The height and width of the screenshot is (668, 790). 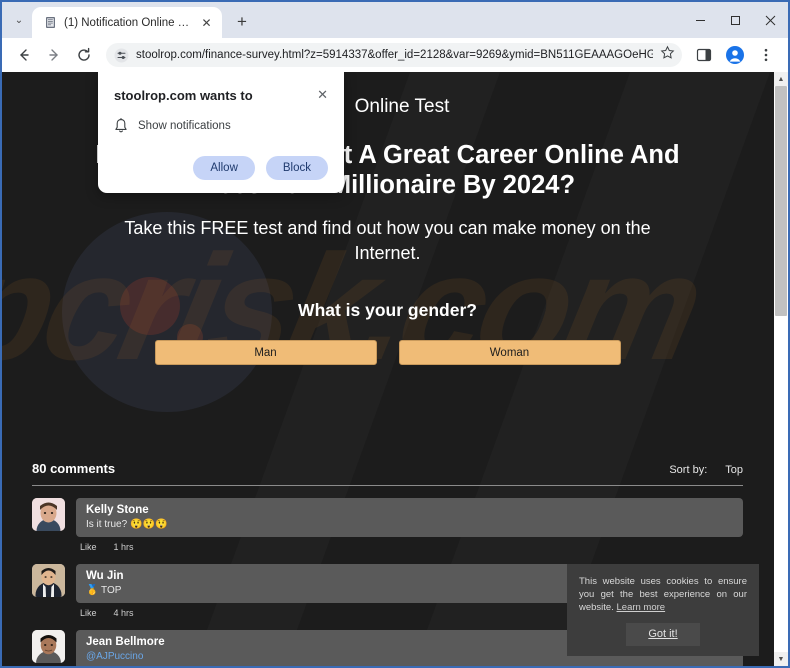 What do you see at coordinates (19, 20) in the screenshot?
I see `tab-search-caret-icon: ⌄` at bounding box center [19, 20].